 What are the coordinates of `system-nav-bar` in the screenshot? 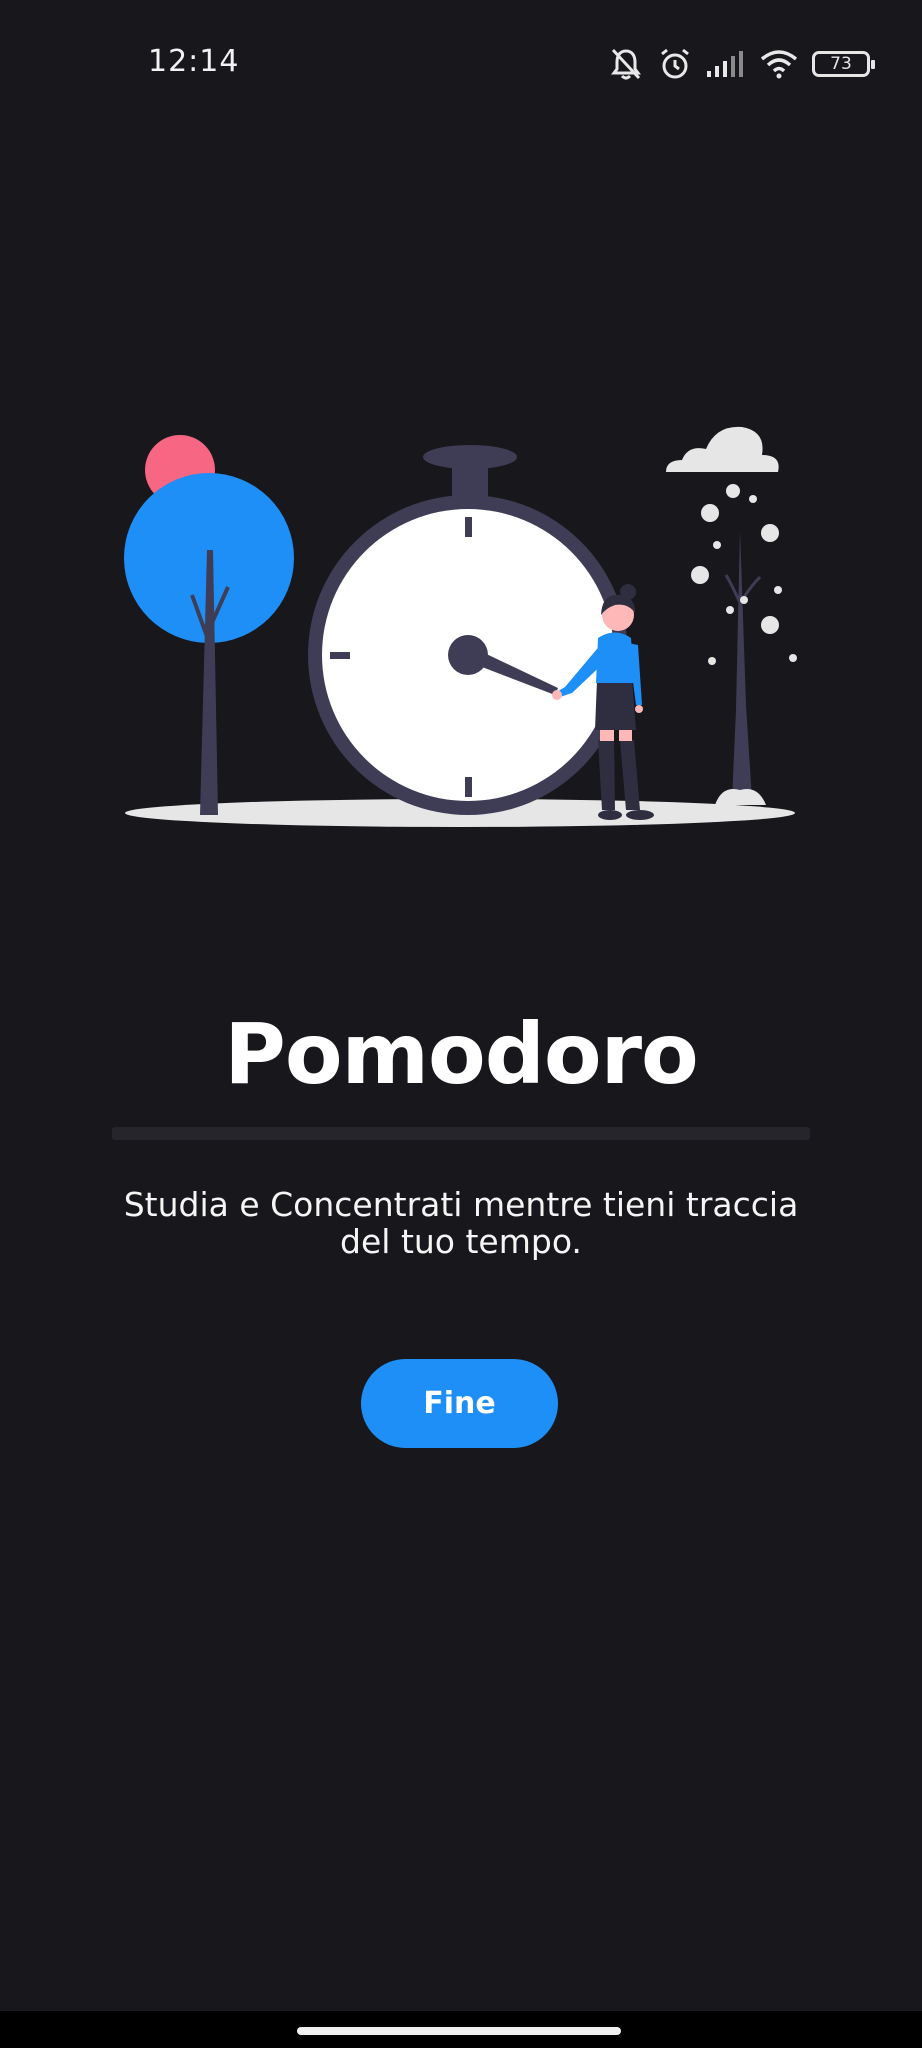 It's located at (461, 2029).